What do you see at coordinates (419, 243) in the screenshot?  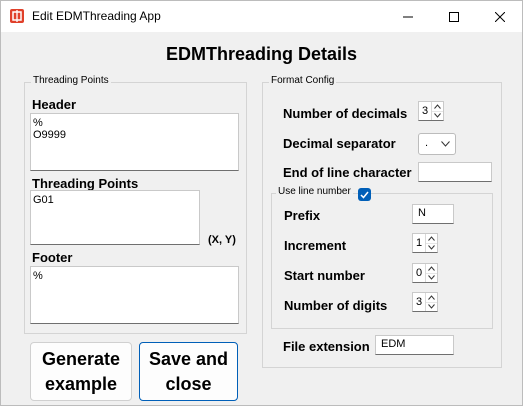 I see `increment-value: 1` at bounding box center [419, 243].